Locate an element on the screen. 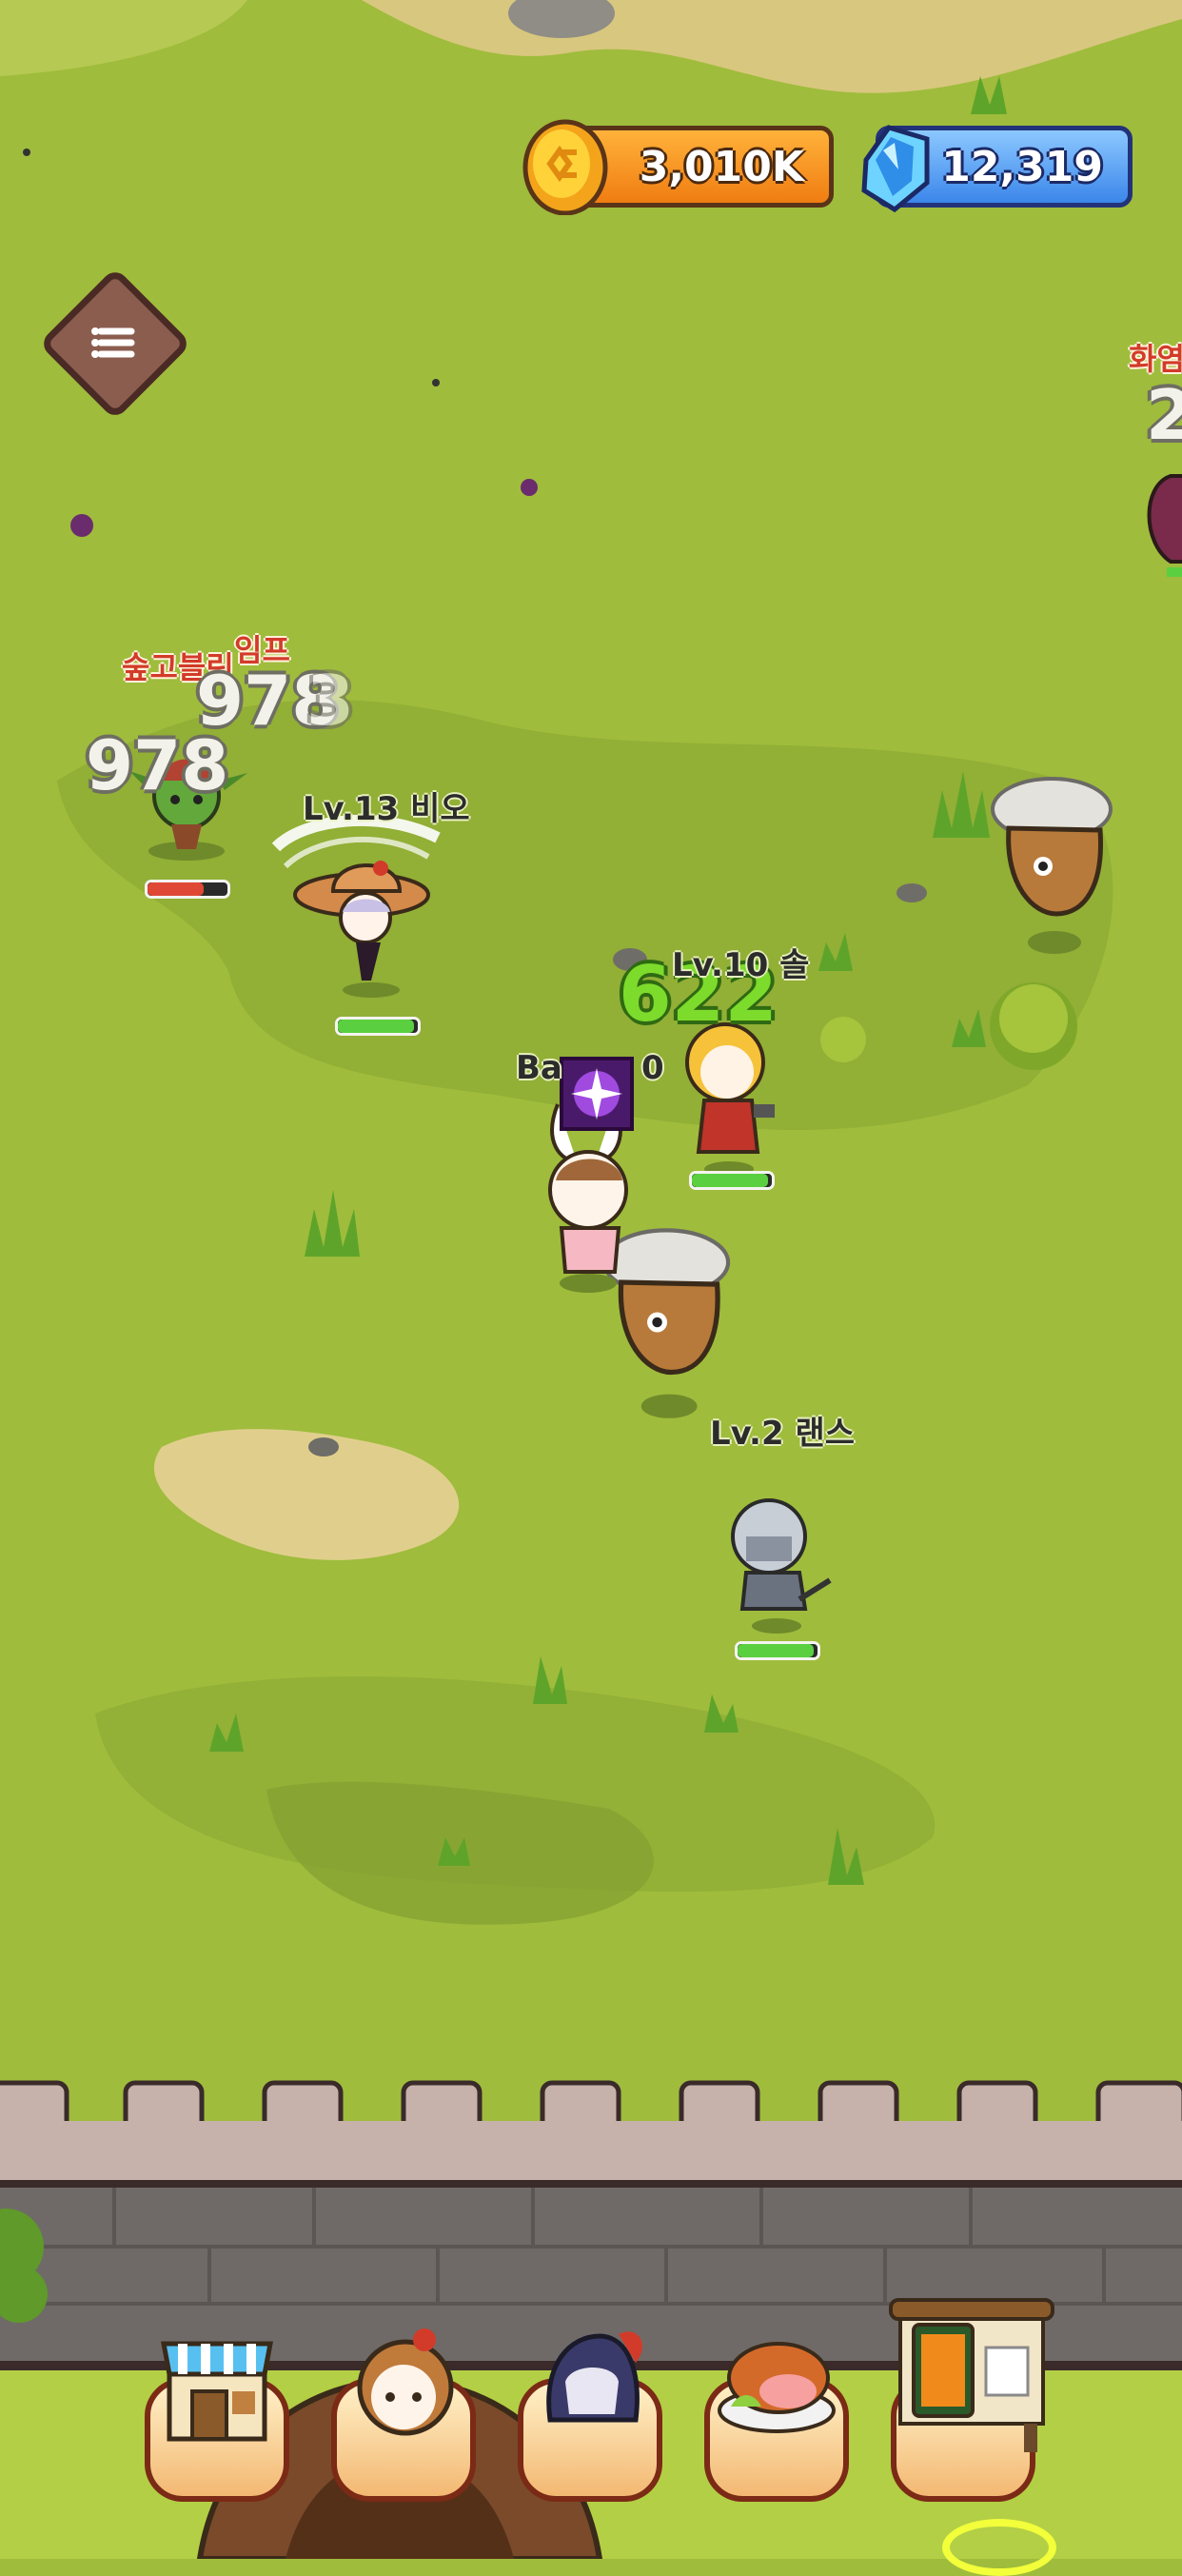  dark-magic-projectile-icon is located at coordinates (597, 1094).